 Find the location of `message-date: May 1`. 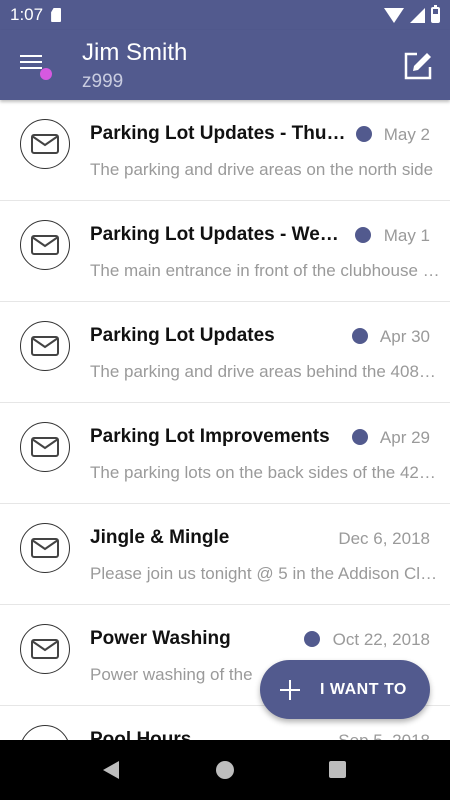

message-date: May 1 is located at coordinates (406, 235).